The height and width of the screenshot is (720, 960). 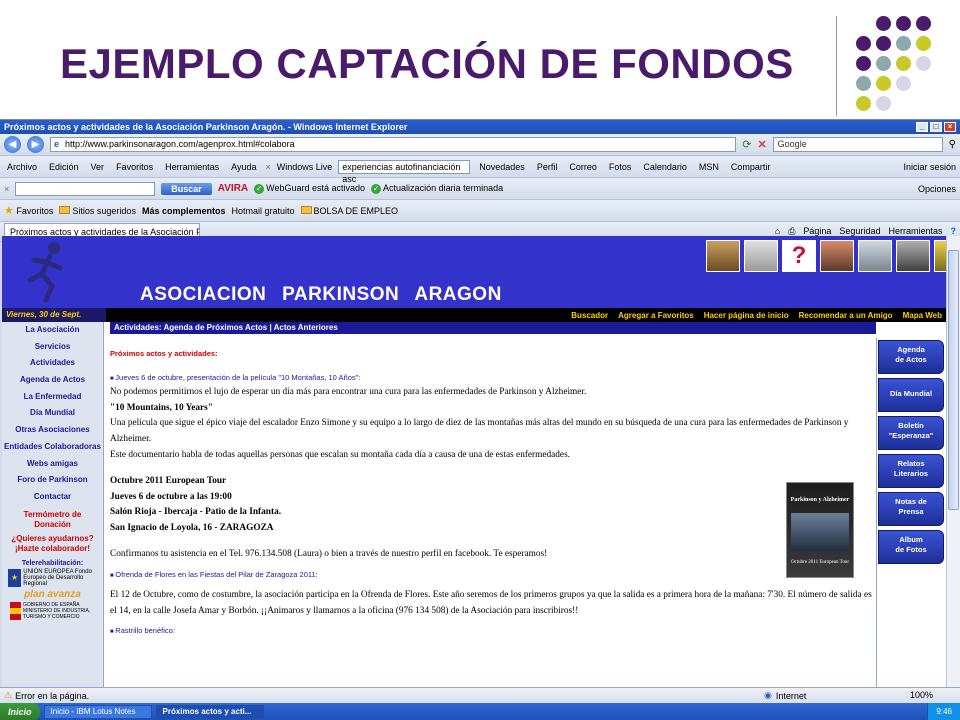 What do you see at coordinates (35, 144) in the screenshot?
I see `forward-icon: ▶` at bounding box center [35, 144].